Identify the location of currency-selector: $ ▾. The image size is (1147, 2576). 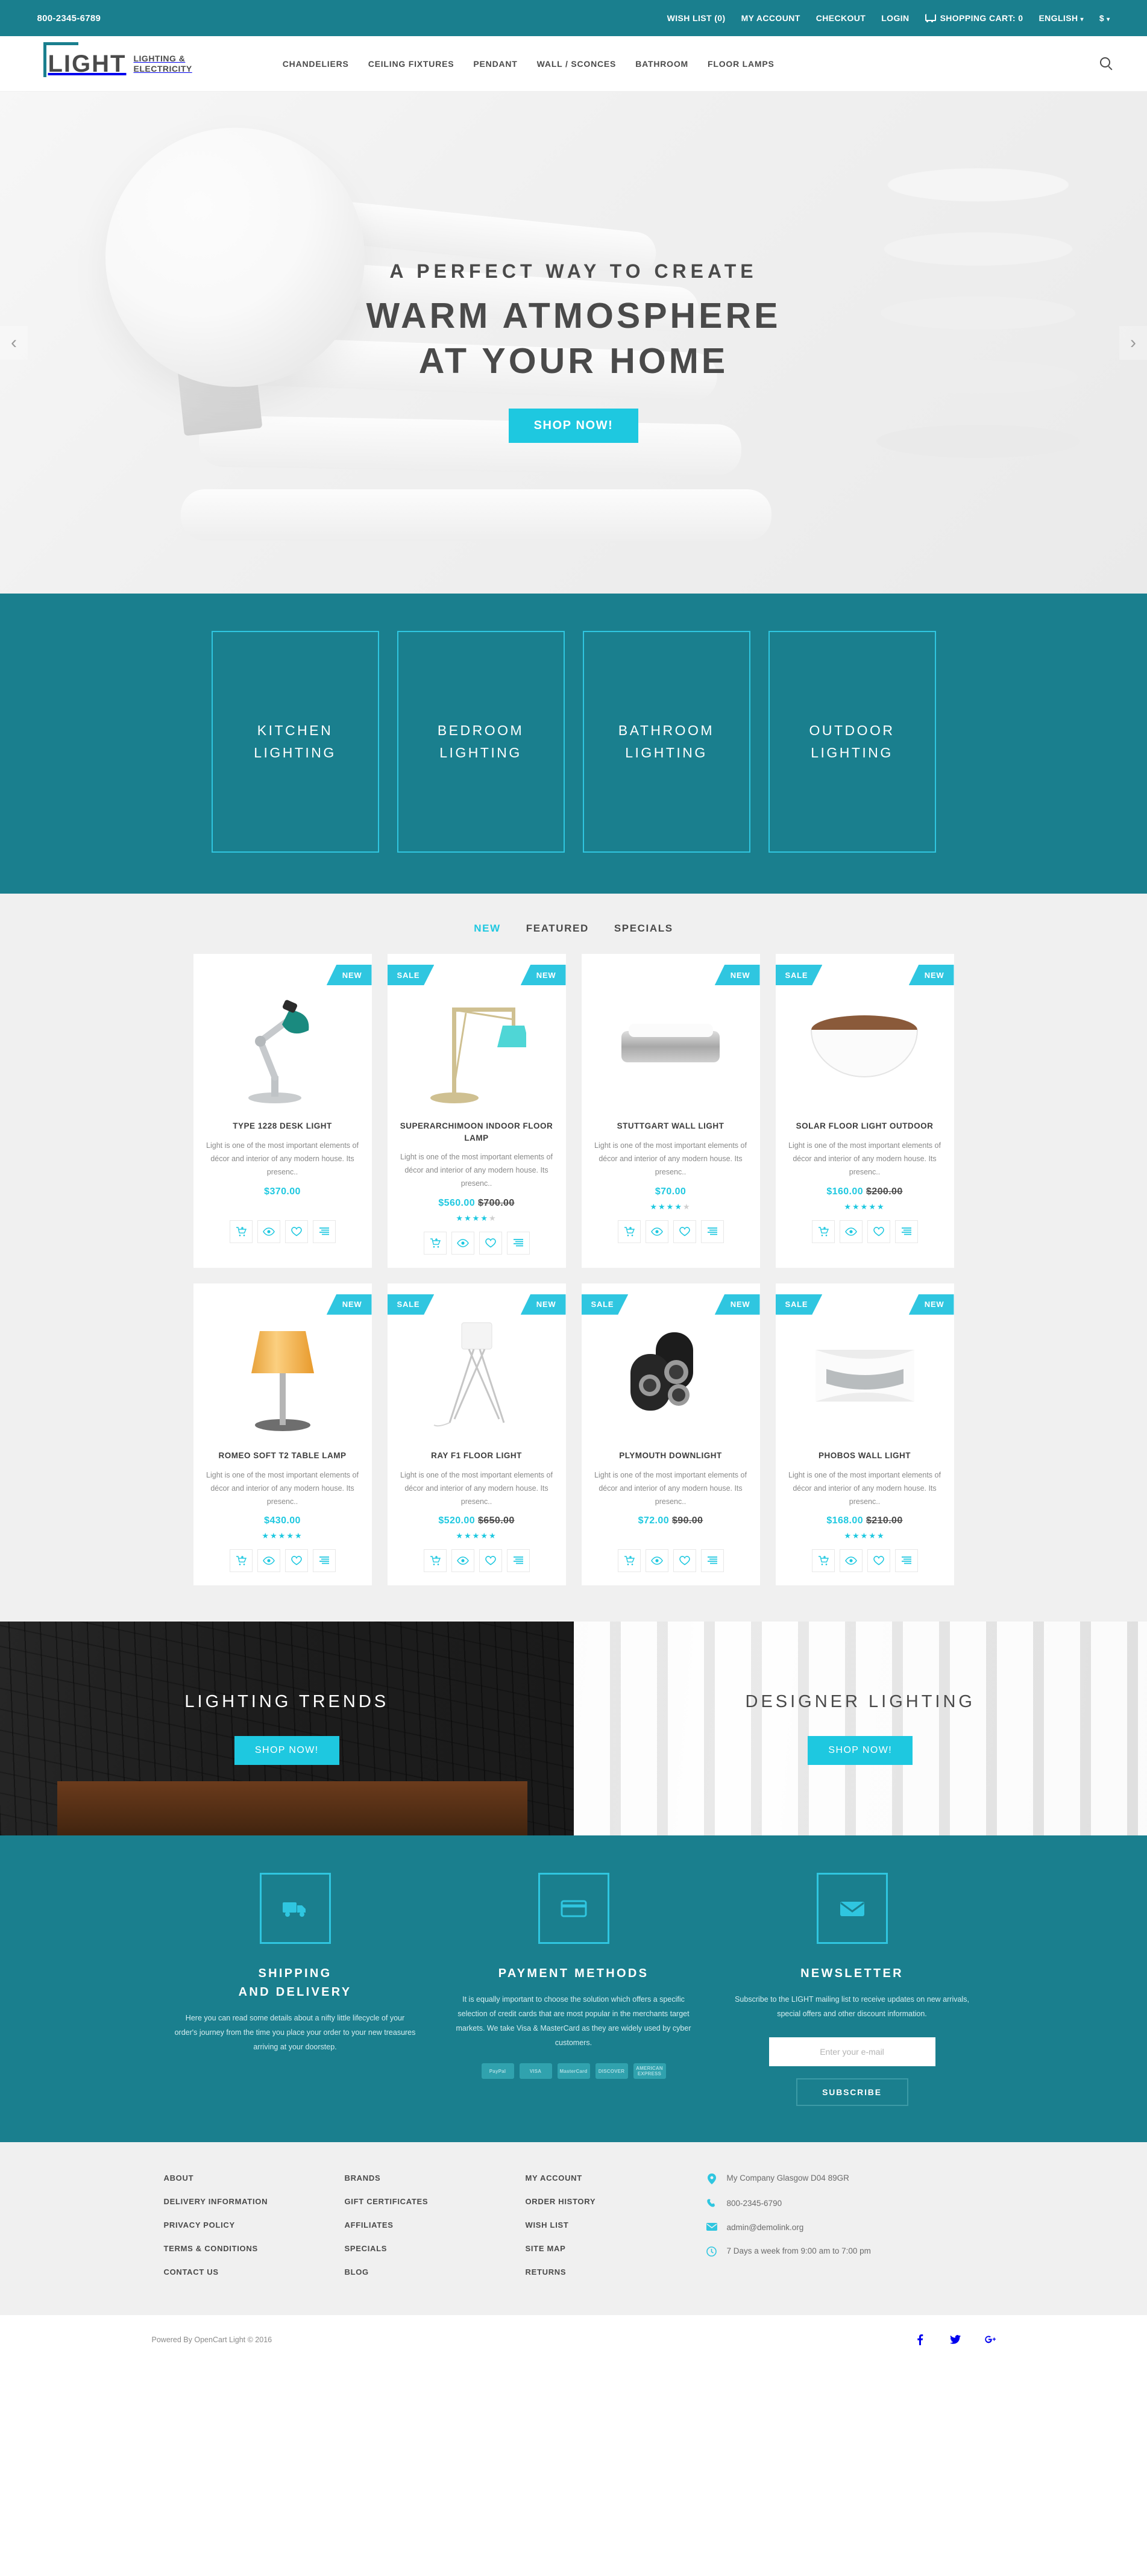
(1104, 18).